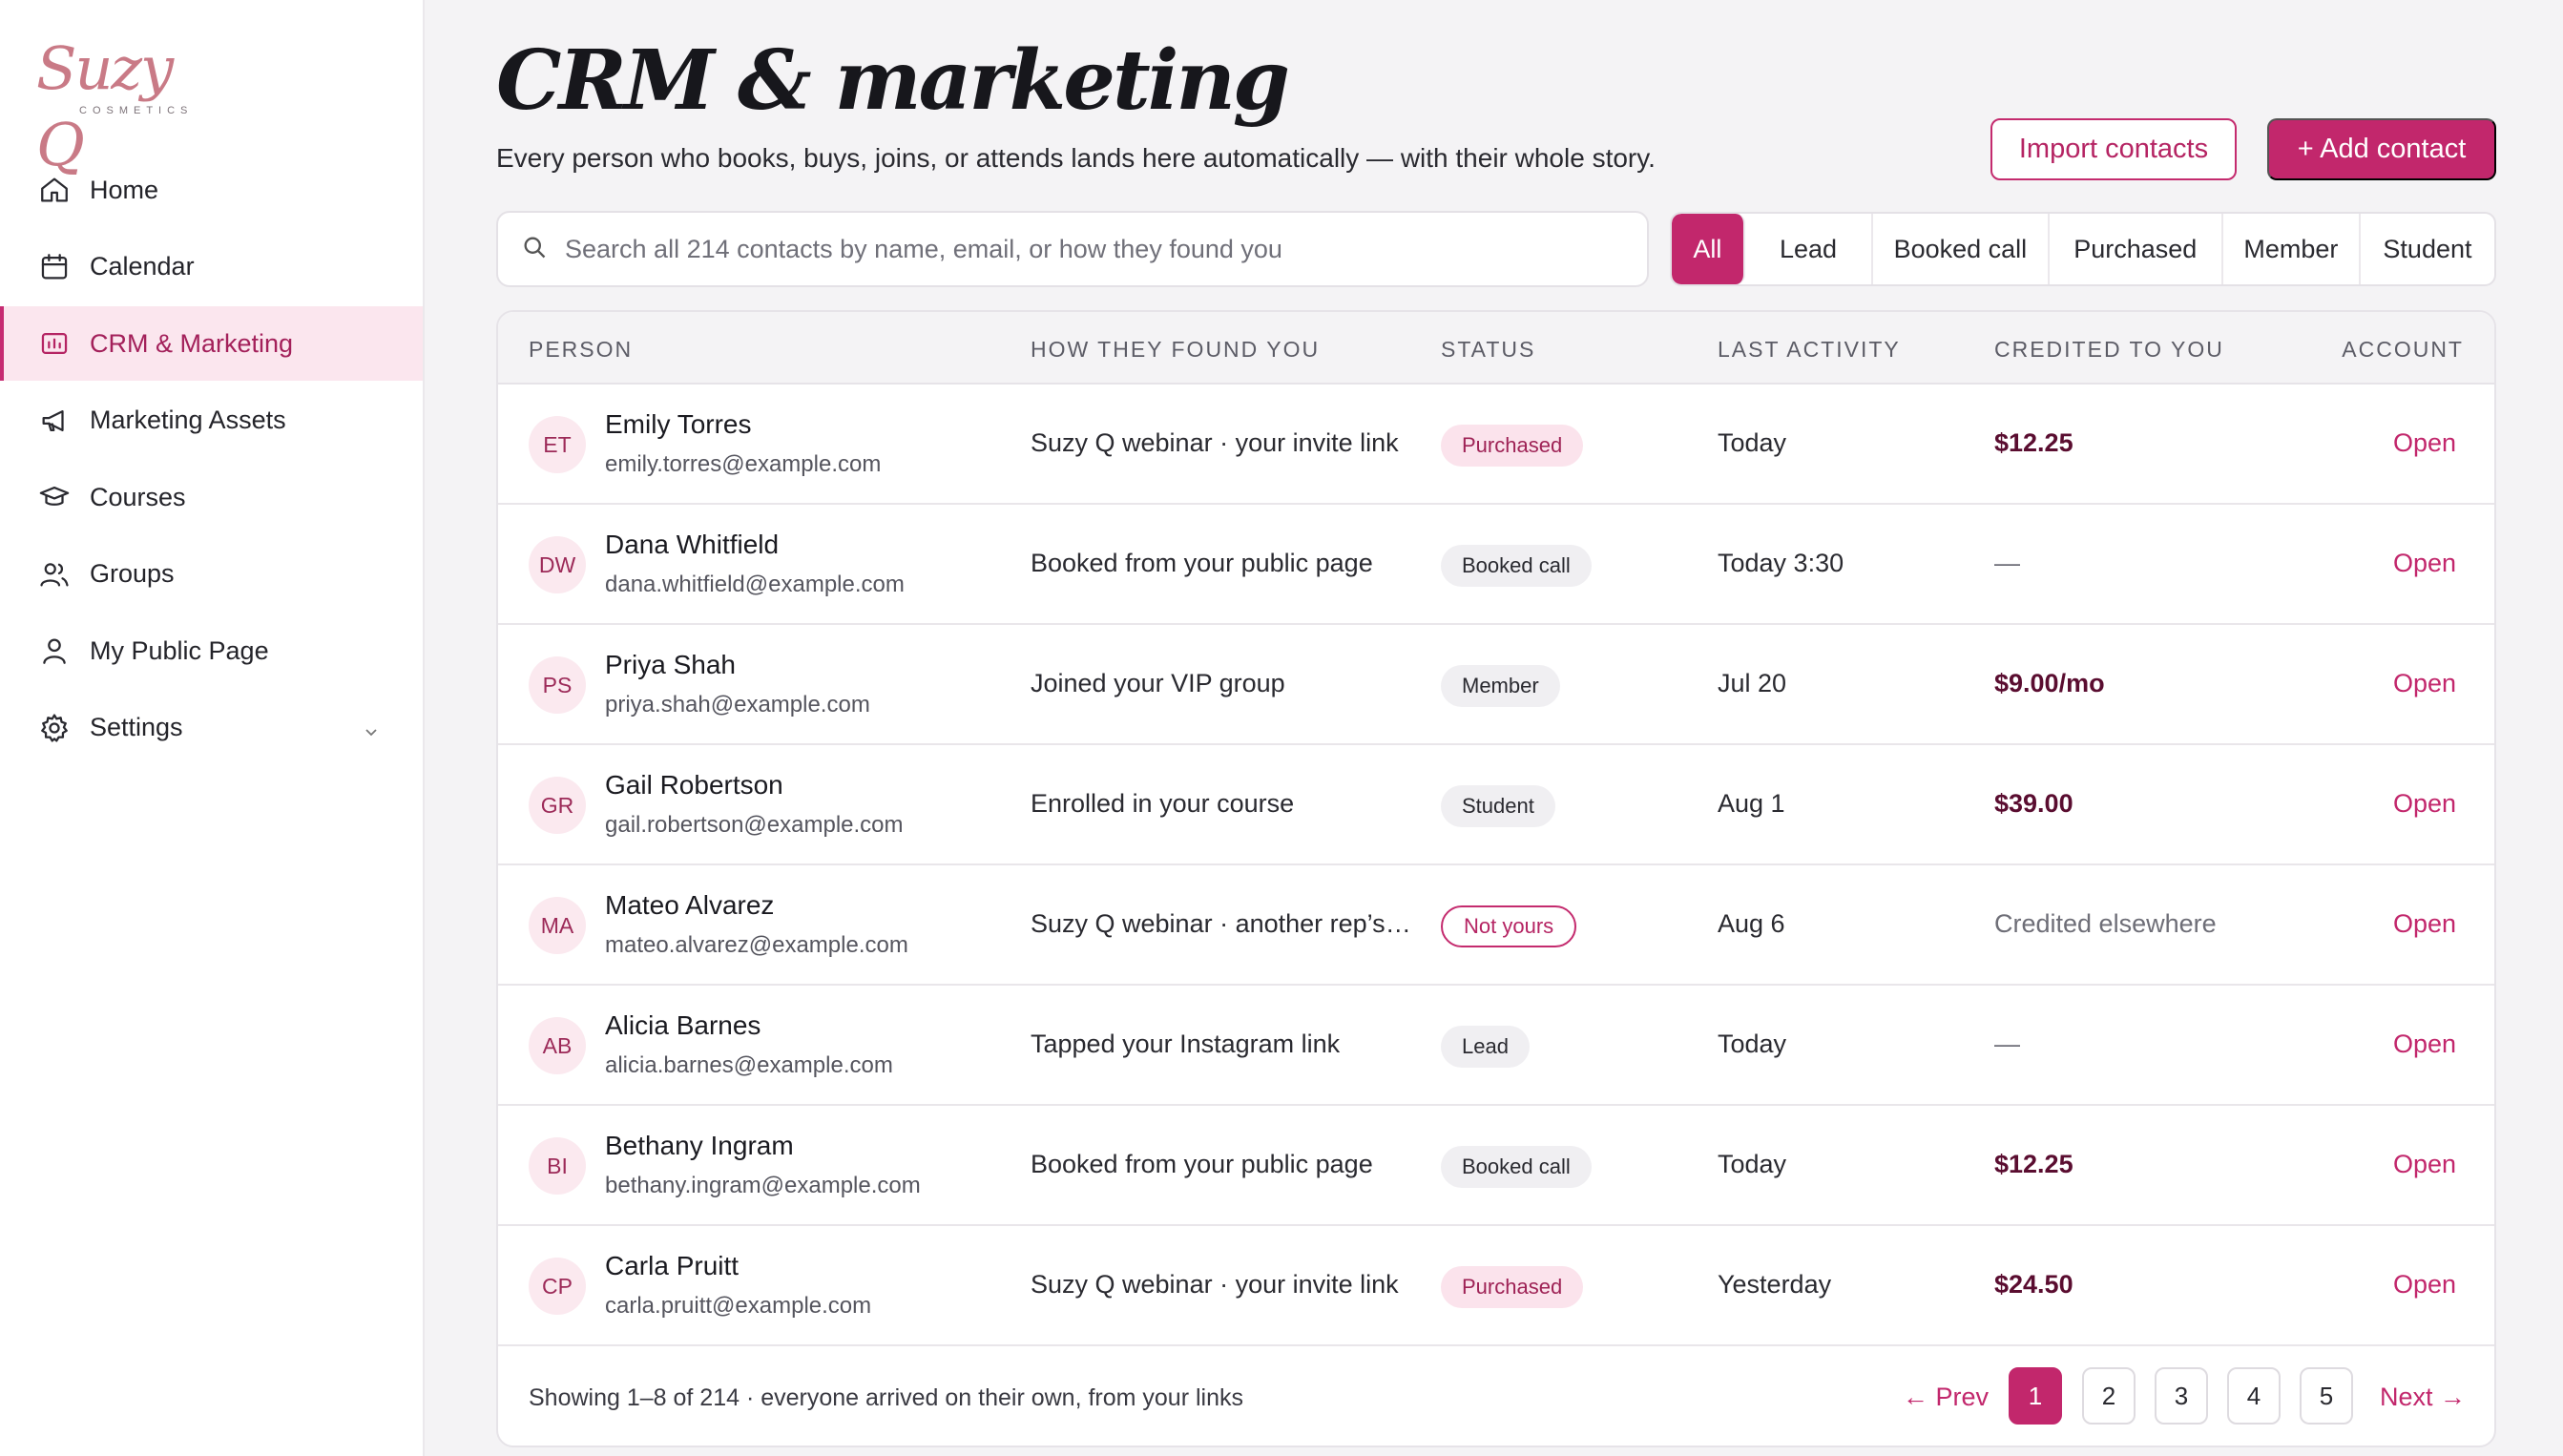 This screenshot has height=1456, width=2563. Describe the element at coordinates (54, 497) in the screenshot. I see `graduation-cap-icon` at that location.